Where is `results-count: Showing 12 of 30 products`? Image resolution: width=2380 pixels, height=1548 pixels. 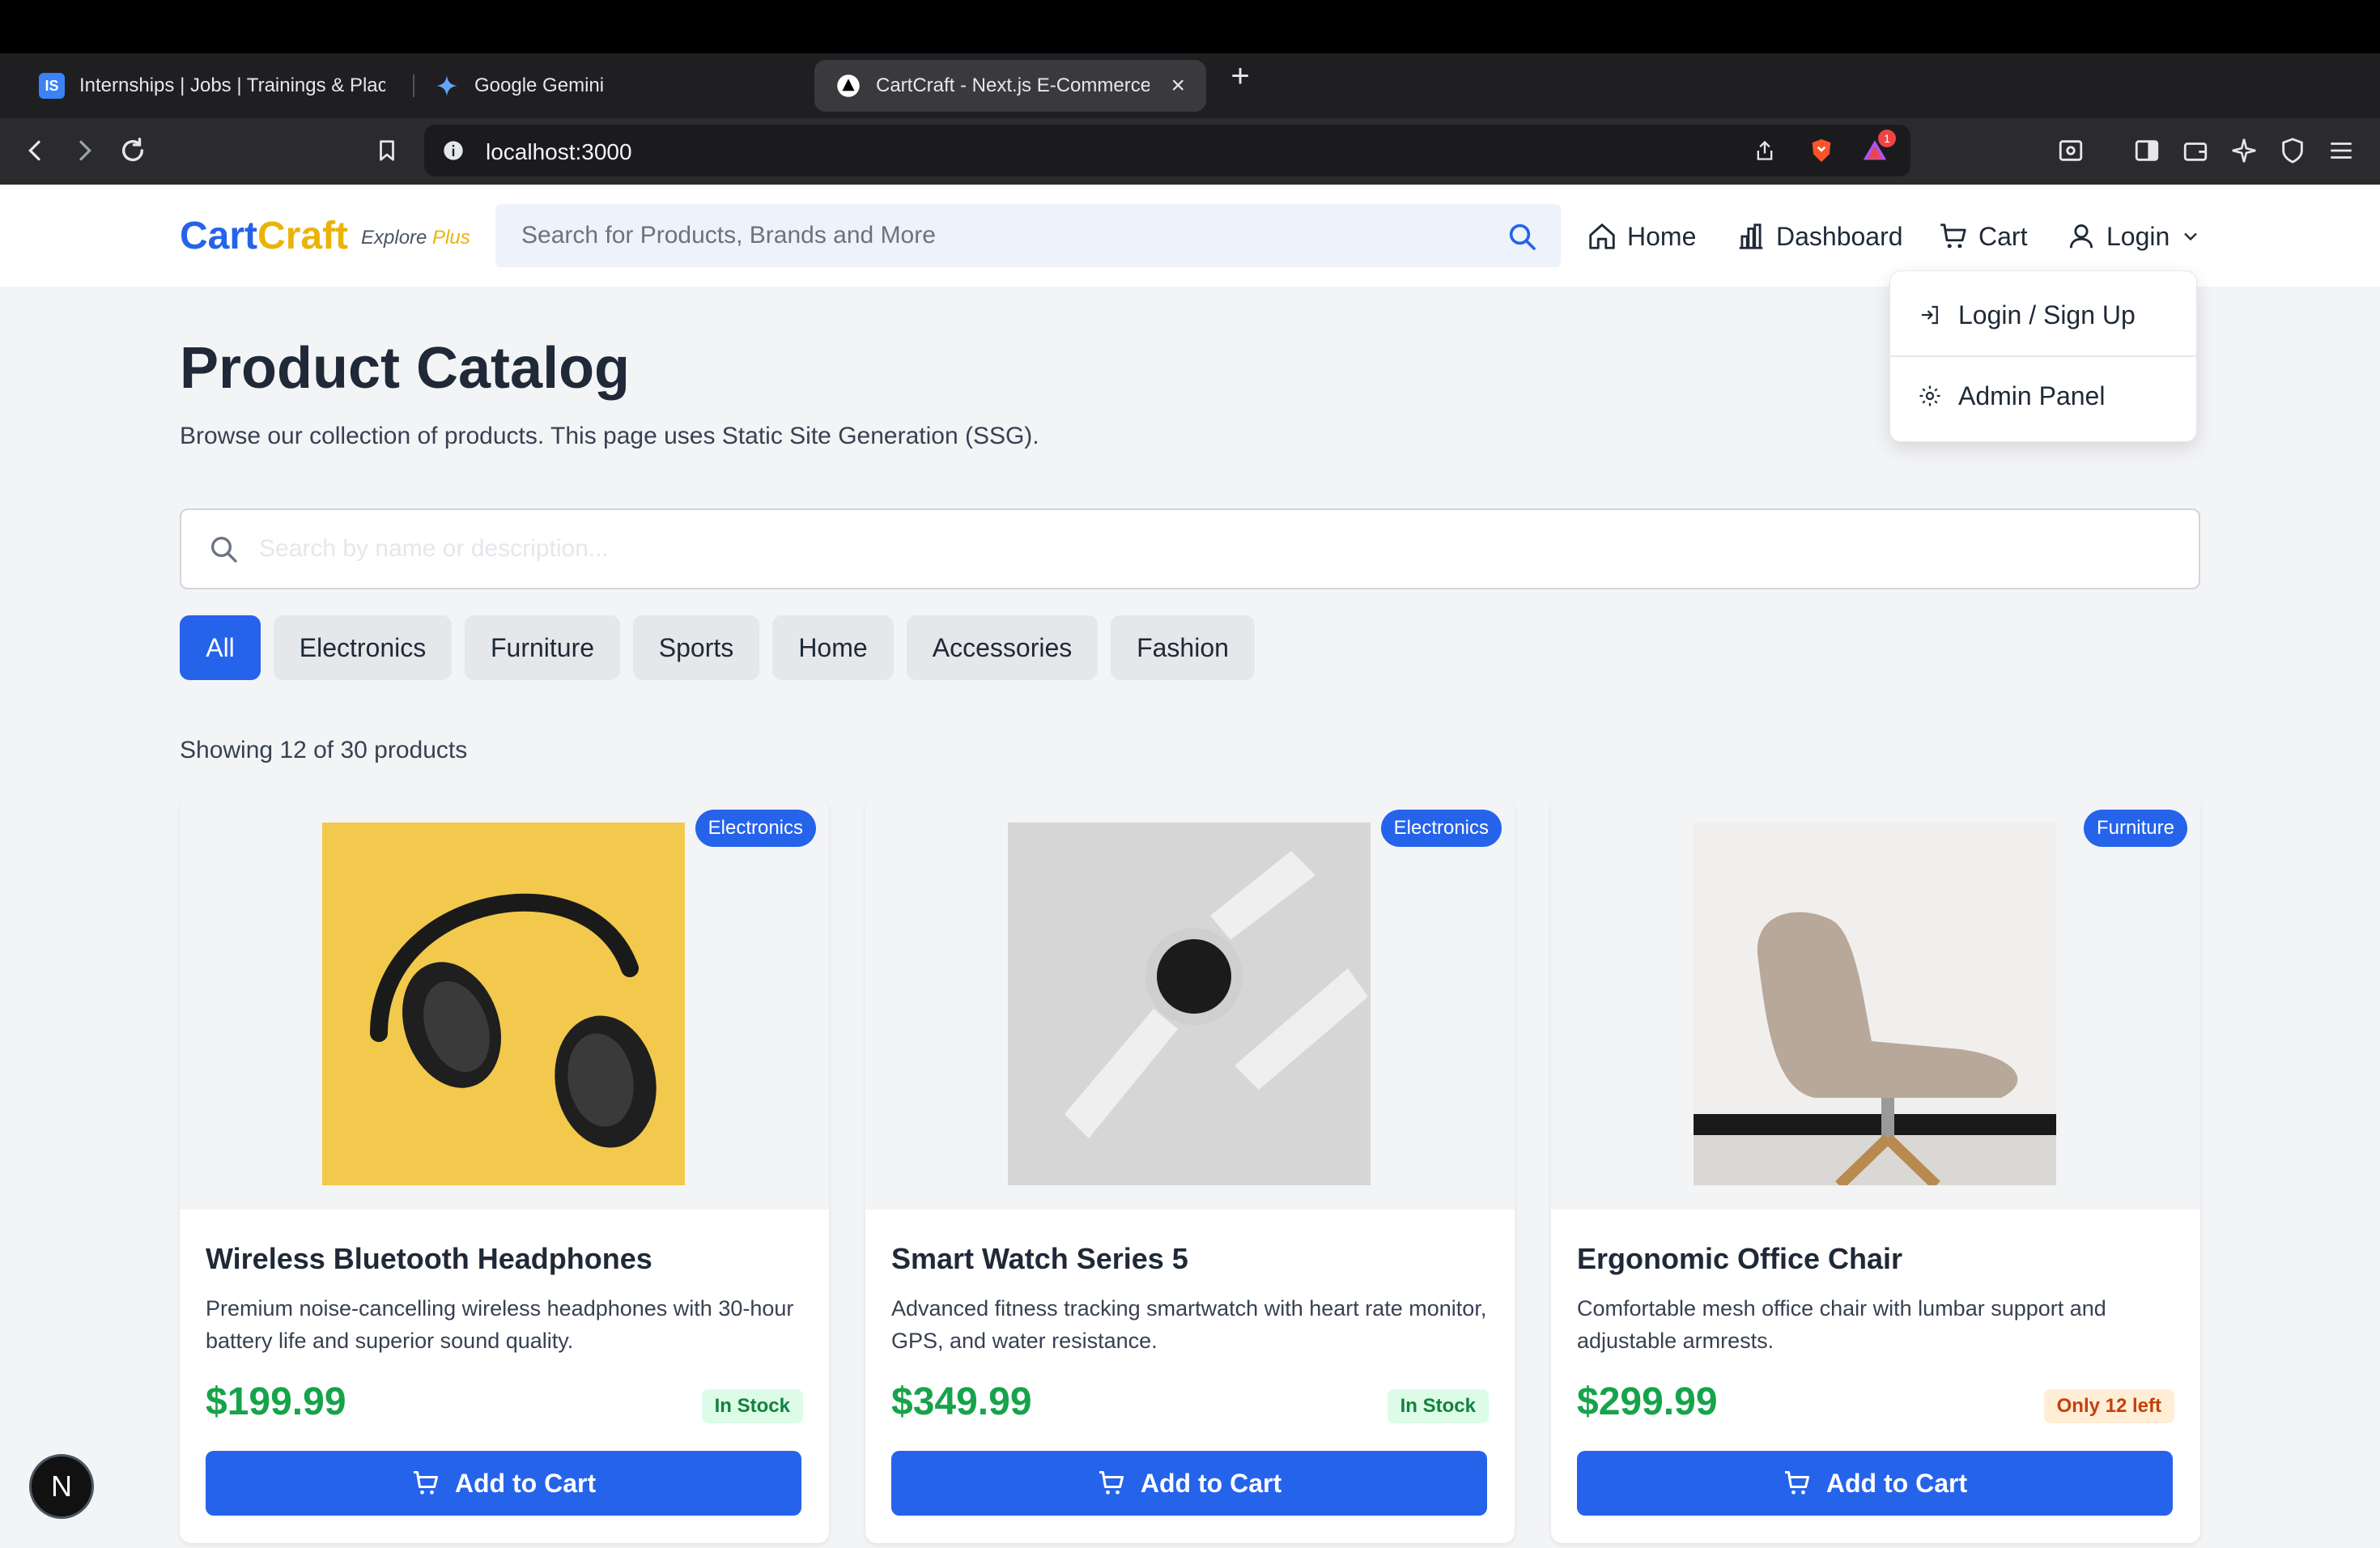
results-count: Showing 12 of 30 products is located at coordinates (324, 750).